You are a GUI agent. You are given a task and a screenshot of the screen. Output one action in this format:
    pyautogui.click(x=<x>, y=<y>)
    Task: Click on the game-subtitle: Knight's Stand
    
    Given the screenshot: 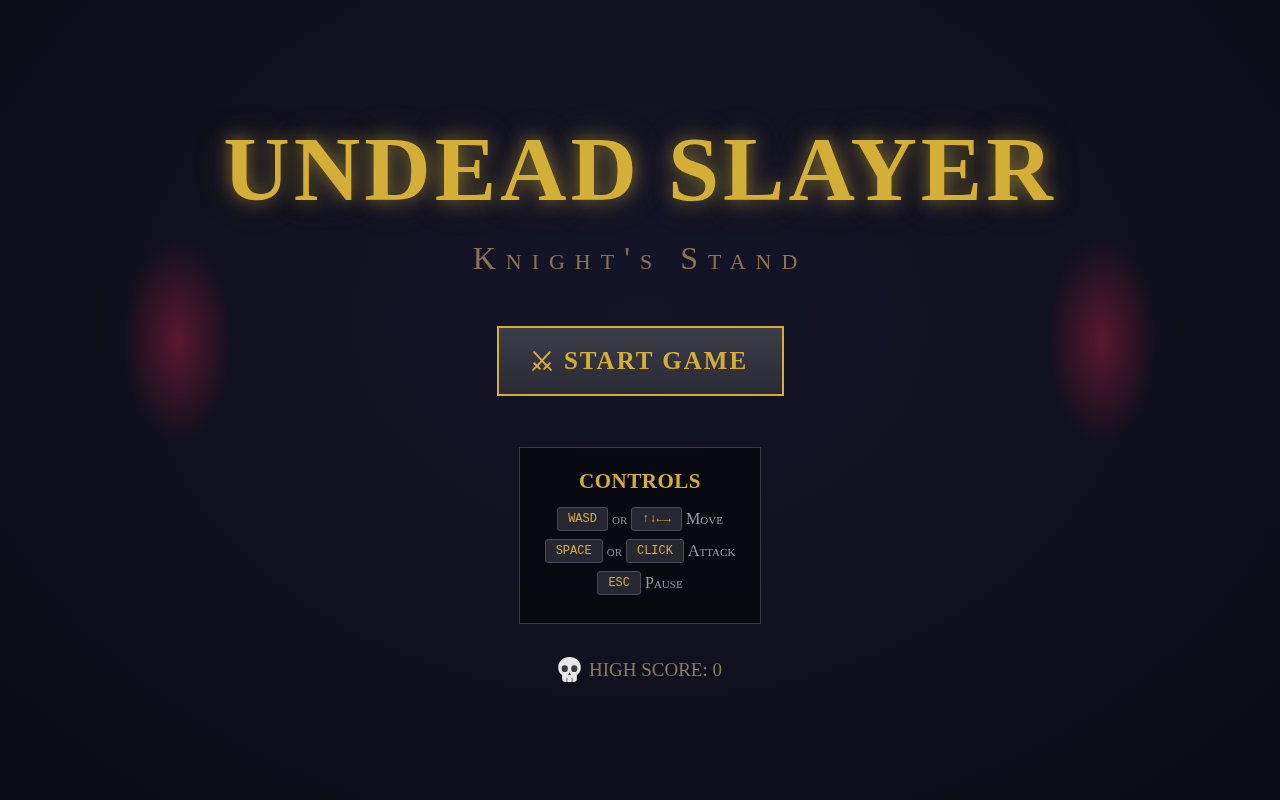 What is the action you would take?
    pyautogui.click(x=640, y=258)
    